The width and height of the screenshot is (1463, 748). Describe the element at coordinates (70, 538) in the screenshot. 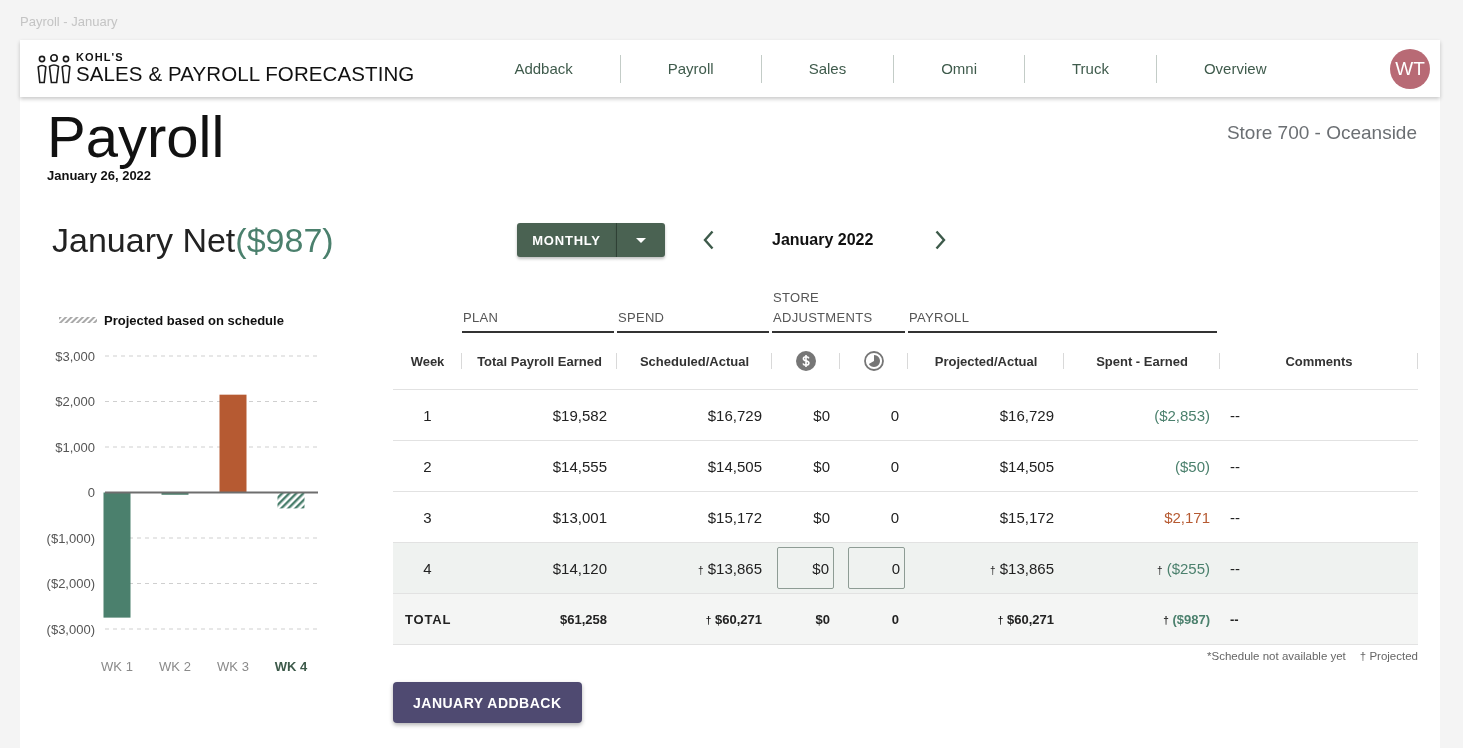

I see `y-axis-label: ($1,000)` at that location.